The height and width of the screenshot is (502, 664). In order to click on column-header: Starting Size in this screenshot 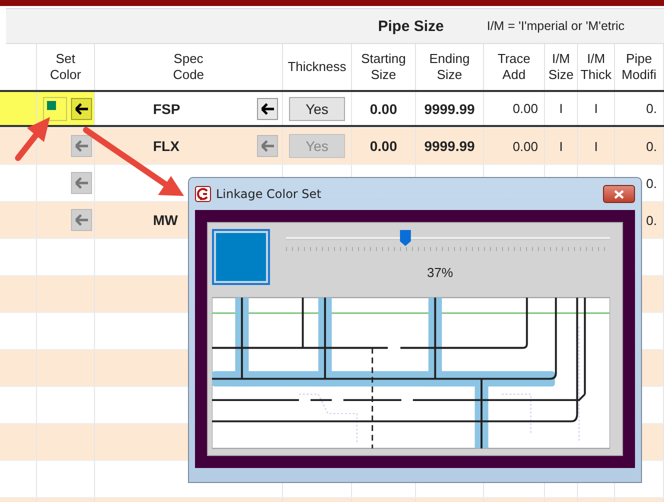, I will do `click(384, 67)`.